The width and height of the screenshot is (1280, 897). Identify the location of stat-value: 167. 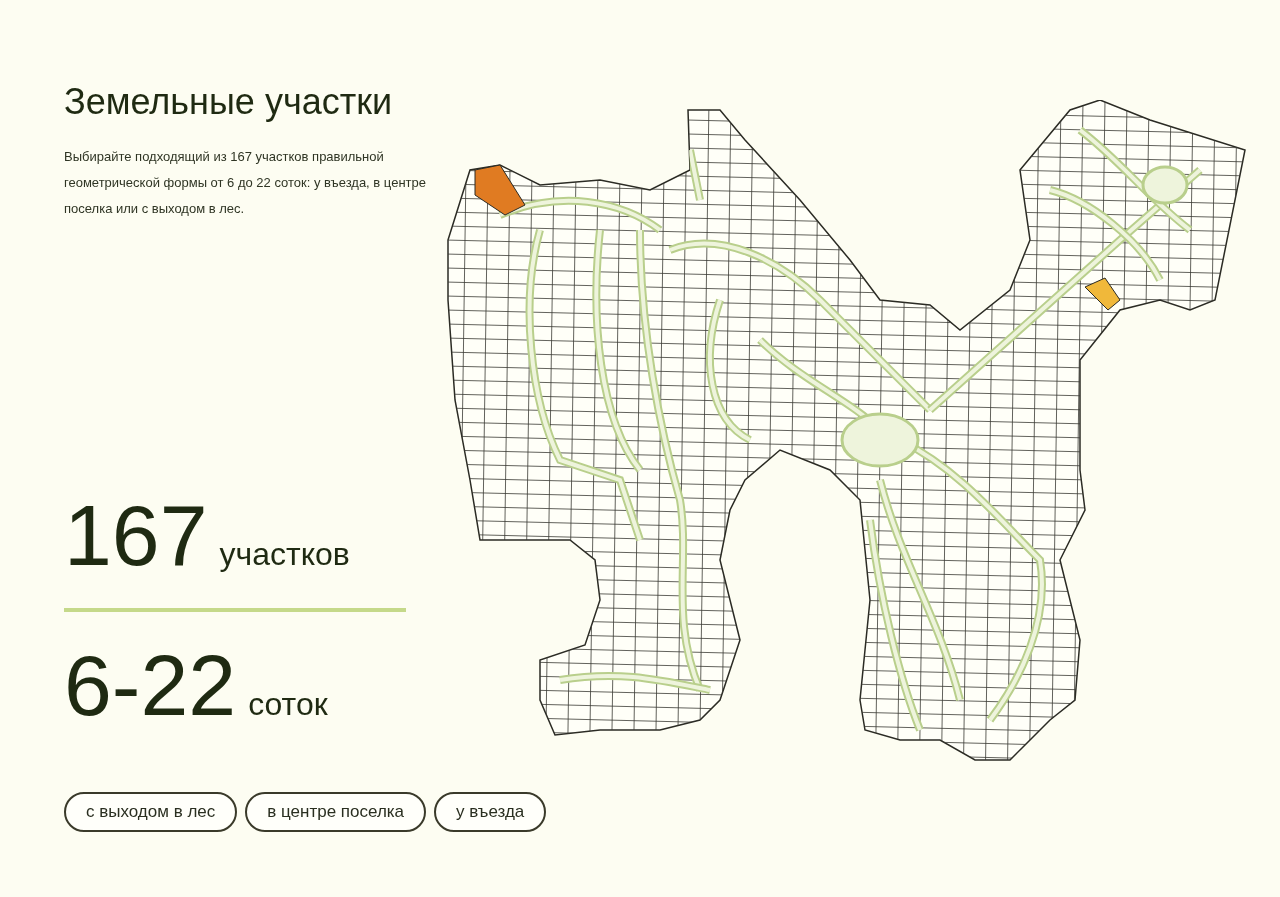
(136, 535).